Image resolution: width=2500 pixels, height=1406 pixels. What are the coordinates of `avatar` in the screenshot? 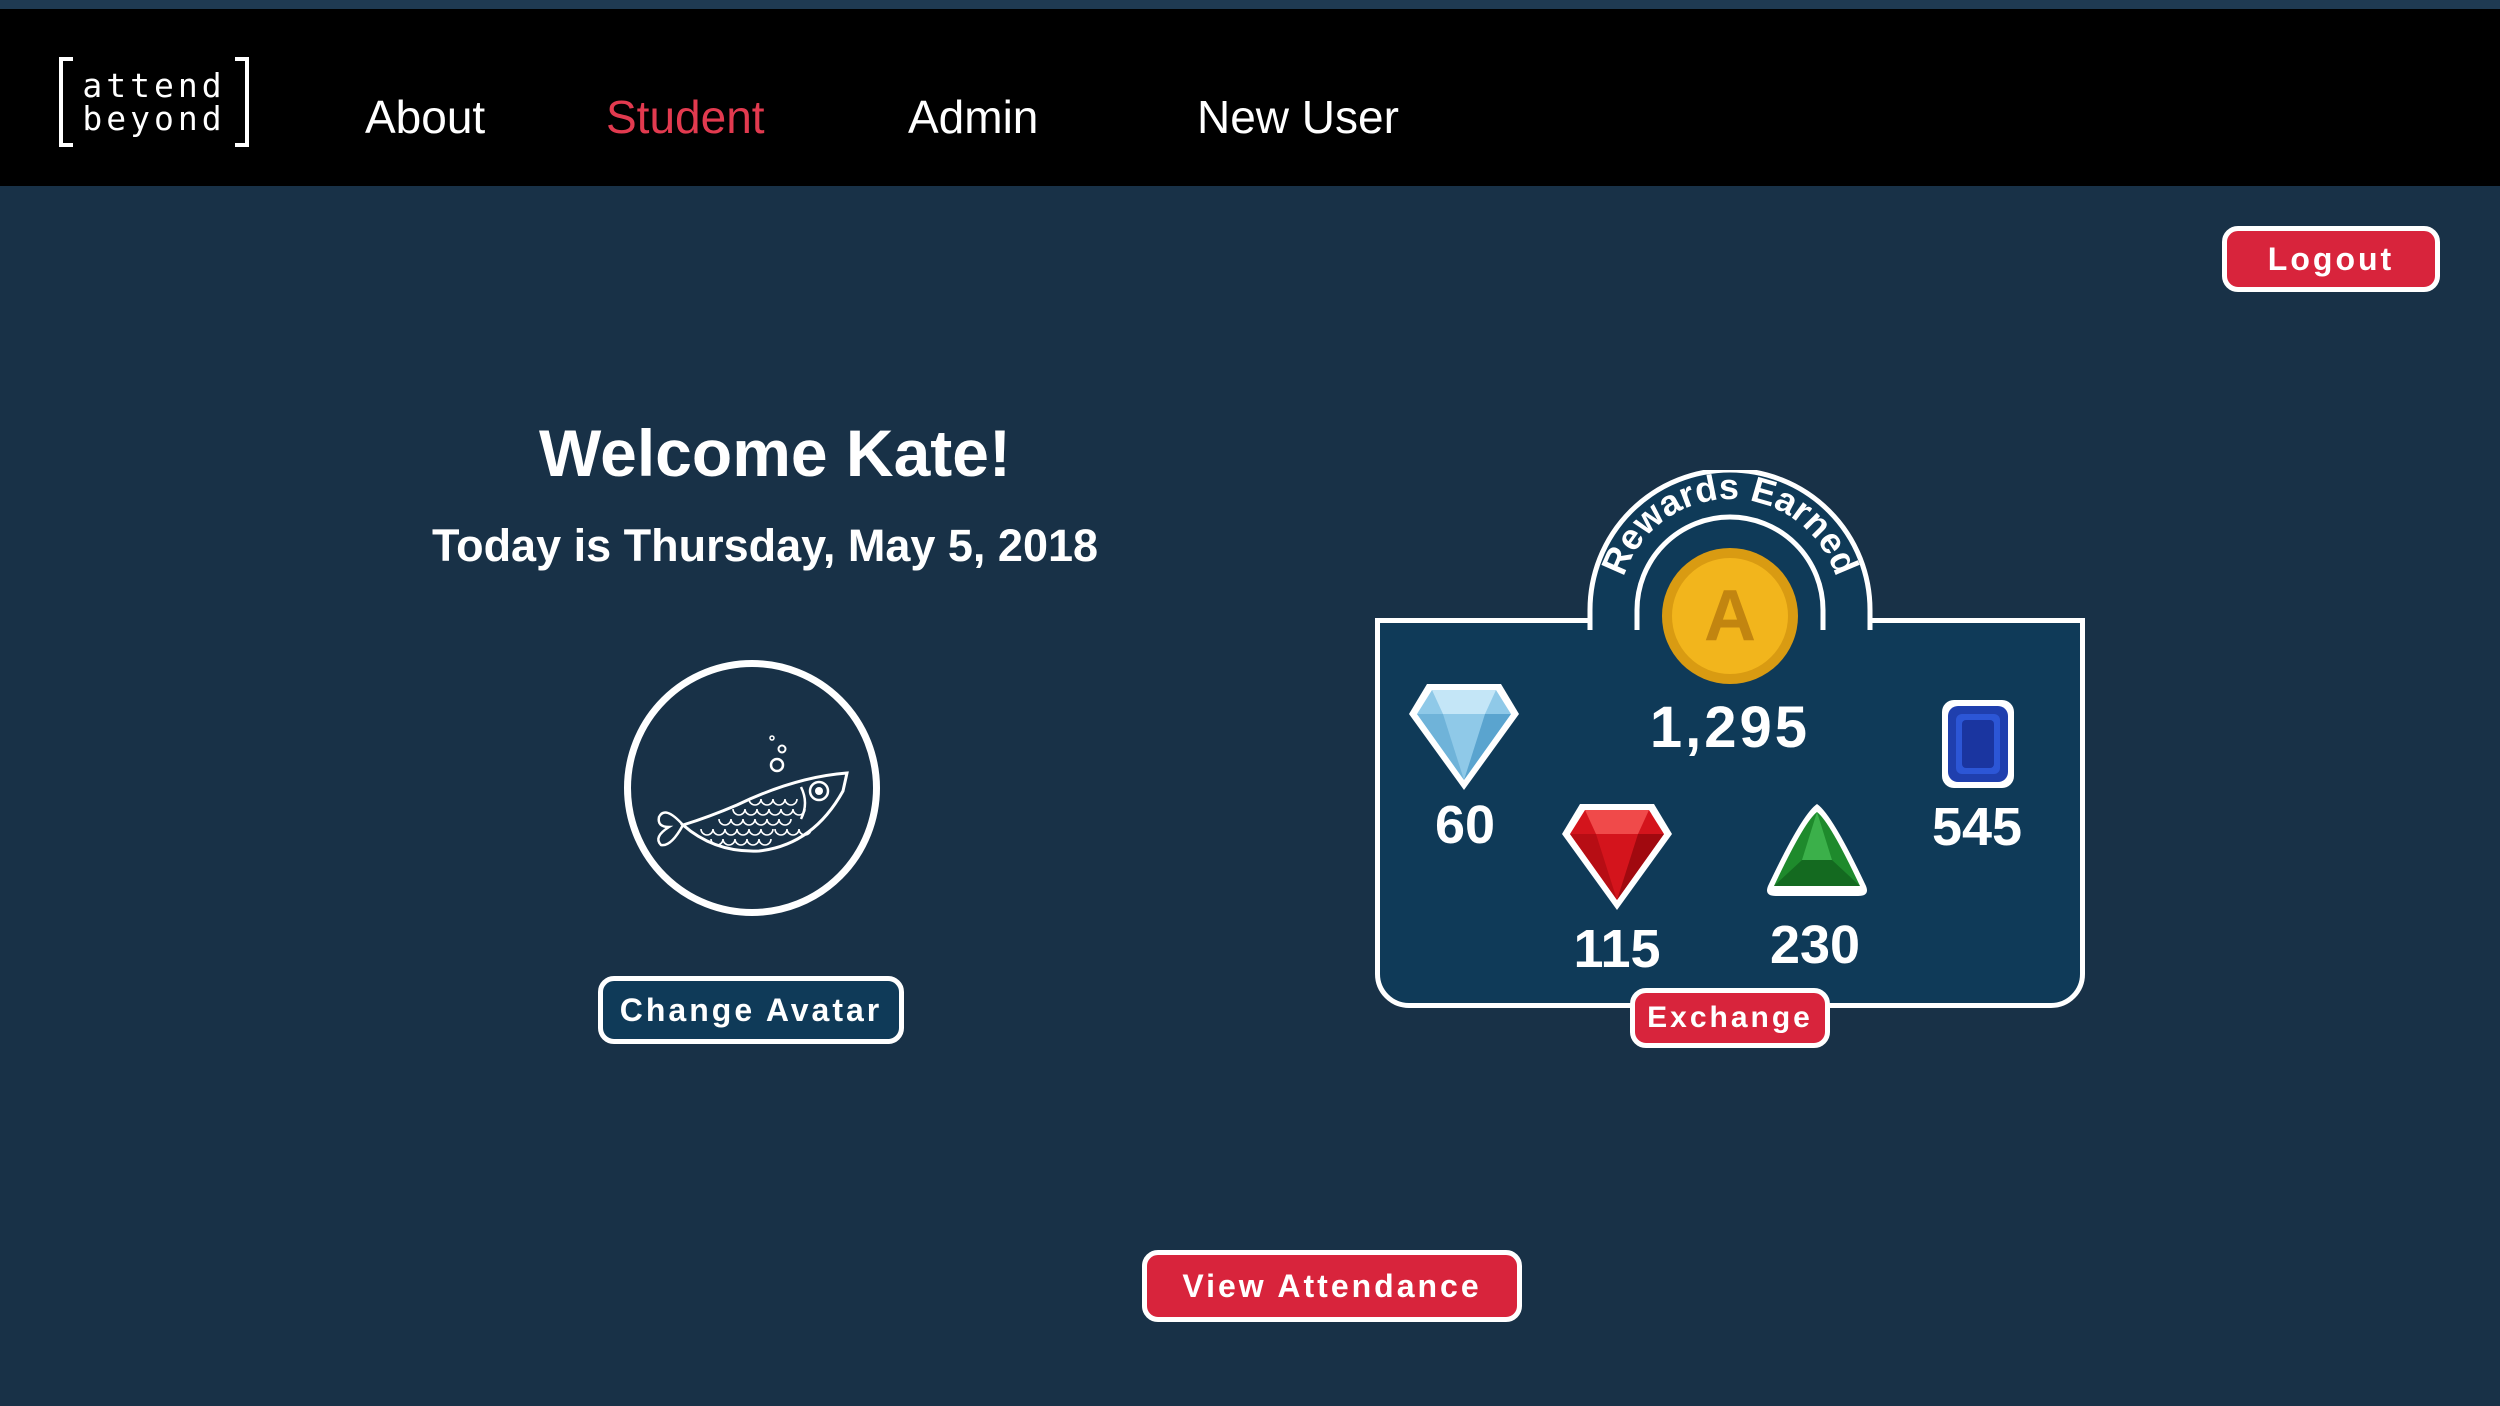 It's located at (752, 788).